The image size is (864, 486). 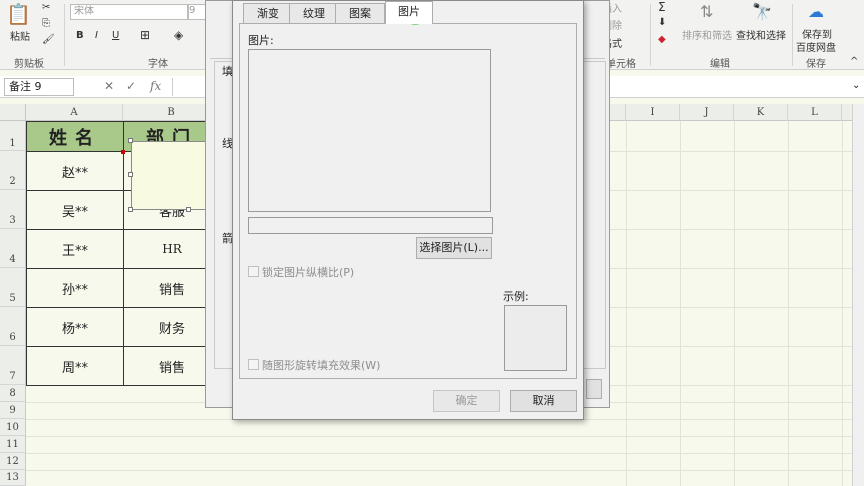 What do you see at coordinates (48, 39) in the screenshot?
I see `format-painter-icon: 🖌` at bounding box center [48, 39].